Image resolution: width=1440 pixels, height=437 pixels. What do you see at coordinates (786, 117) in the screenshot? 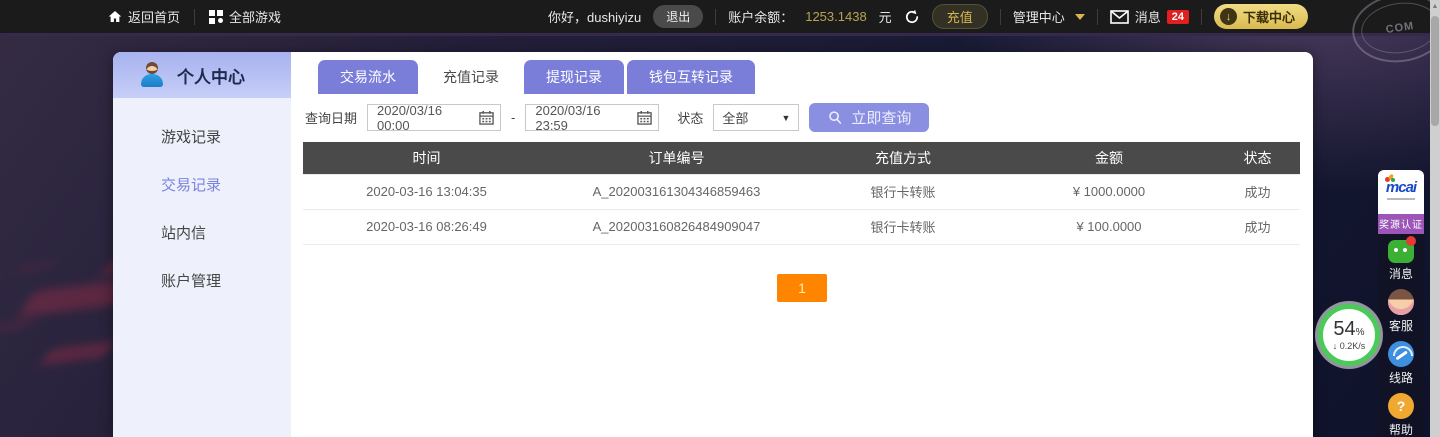
I see `select-arrow-icon: ▼` at bounding box center [786, 117].